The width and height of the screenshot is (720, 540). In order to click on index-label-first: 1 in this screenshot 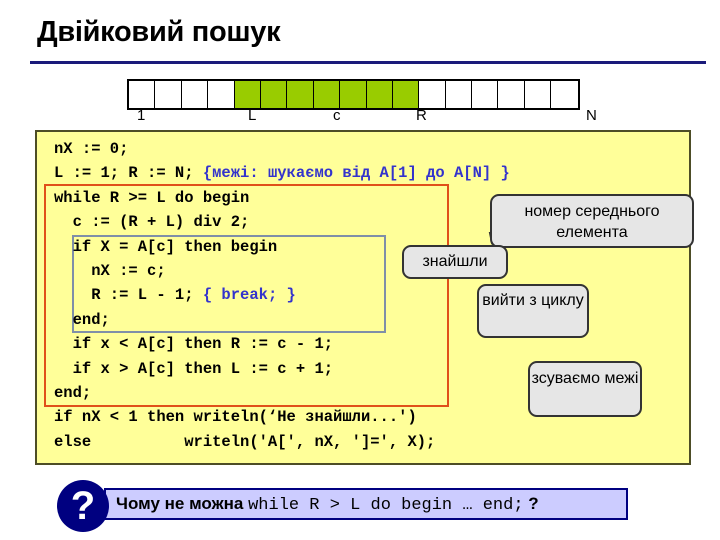, I will do `click(141, 115)`.